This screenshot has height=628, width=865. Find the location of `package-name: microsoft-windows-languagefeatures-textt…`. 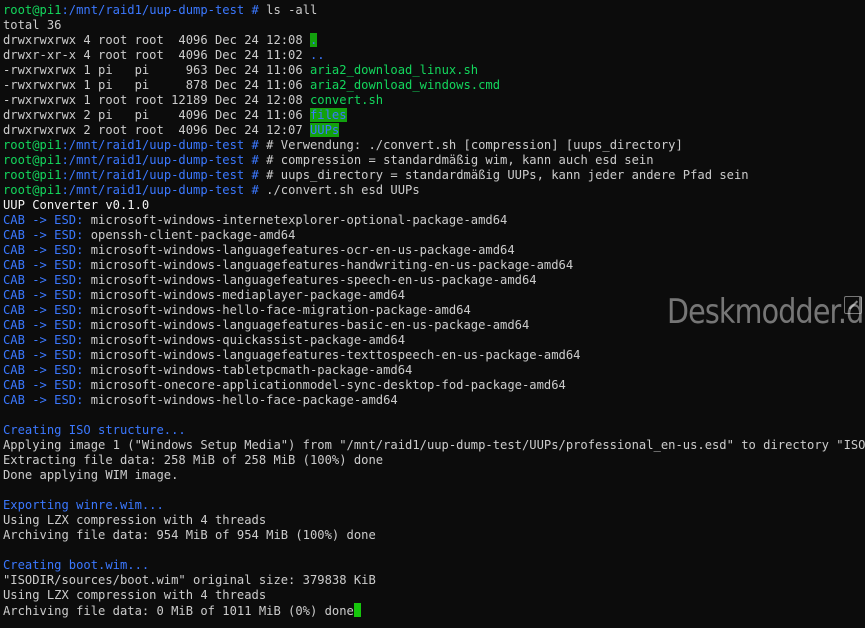

package-name: microsoft-windows-languagefeatures-textt… is located at coordinates (332, 355).